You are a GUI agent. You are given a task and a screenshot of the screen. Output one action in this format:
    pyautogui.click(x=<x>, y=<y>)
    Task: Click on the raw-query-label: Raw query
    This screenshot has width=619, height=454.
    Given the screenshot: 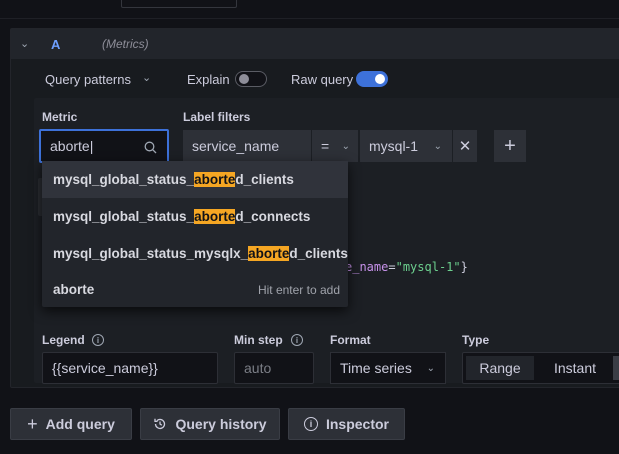 What is the action you would take?
    pyautogui.click(x=322, y=79)
    